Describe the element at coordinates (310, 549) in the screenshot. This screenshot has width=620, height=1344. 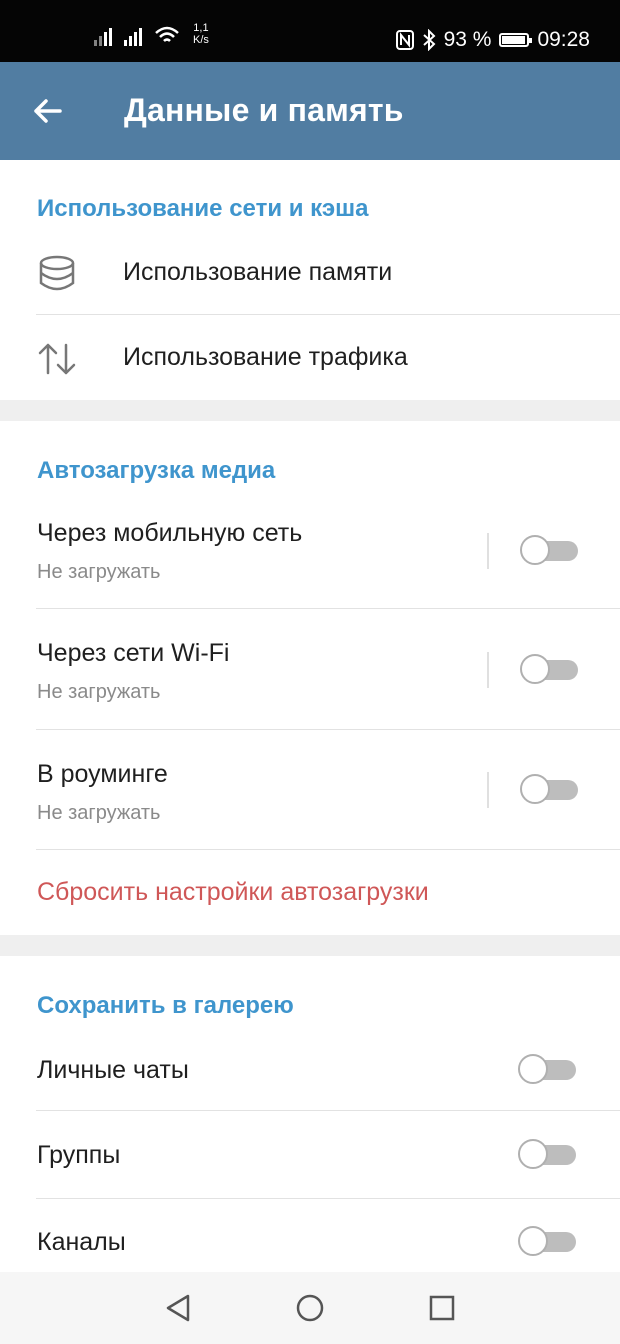
I see `autodownload-mobile-item: Через мобильную сеть Не загружать` at that location.